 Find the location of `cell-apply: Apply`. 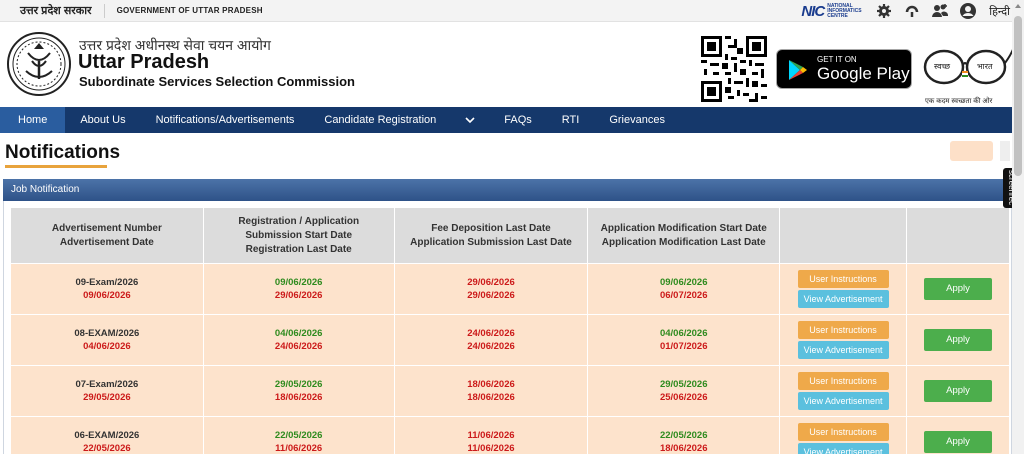

cell-apply: Apply is located at coordinates (958, 289).